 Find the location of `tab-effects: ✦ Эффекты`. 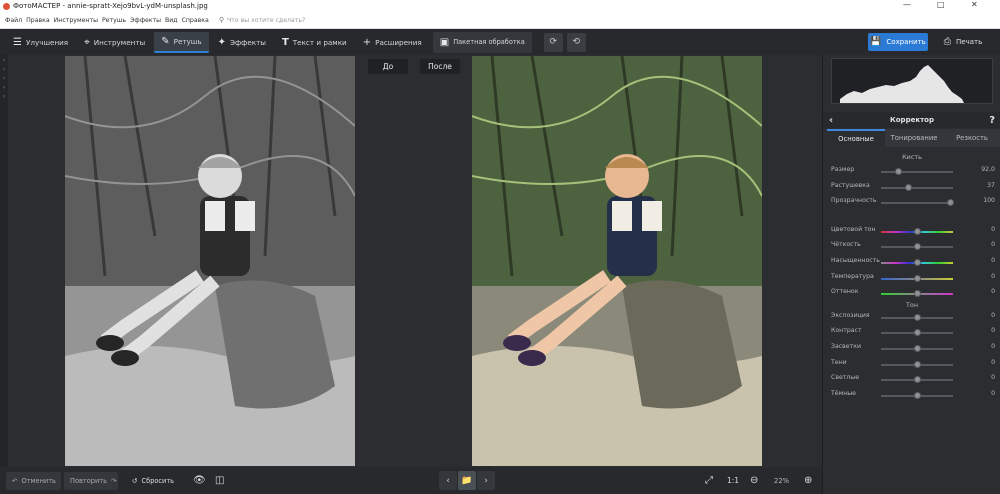

tab-effects: ✦ Эффекты is located at coordinates (242, 42).